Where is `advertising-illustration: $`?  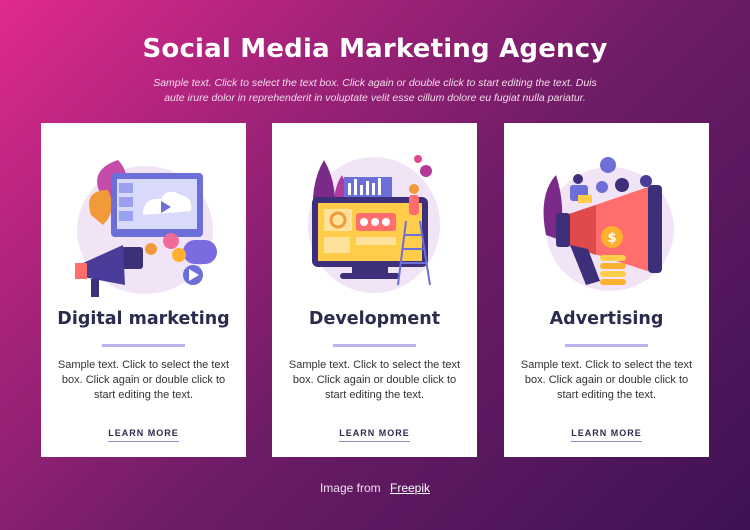
advertising-illustration: $ is located at coordinates (608, 224).